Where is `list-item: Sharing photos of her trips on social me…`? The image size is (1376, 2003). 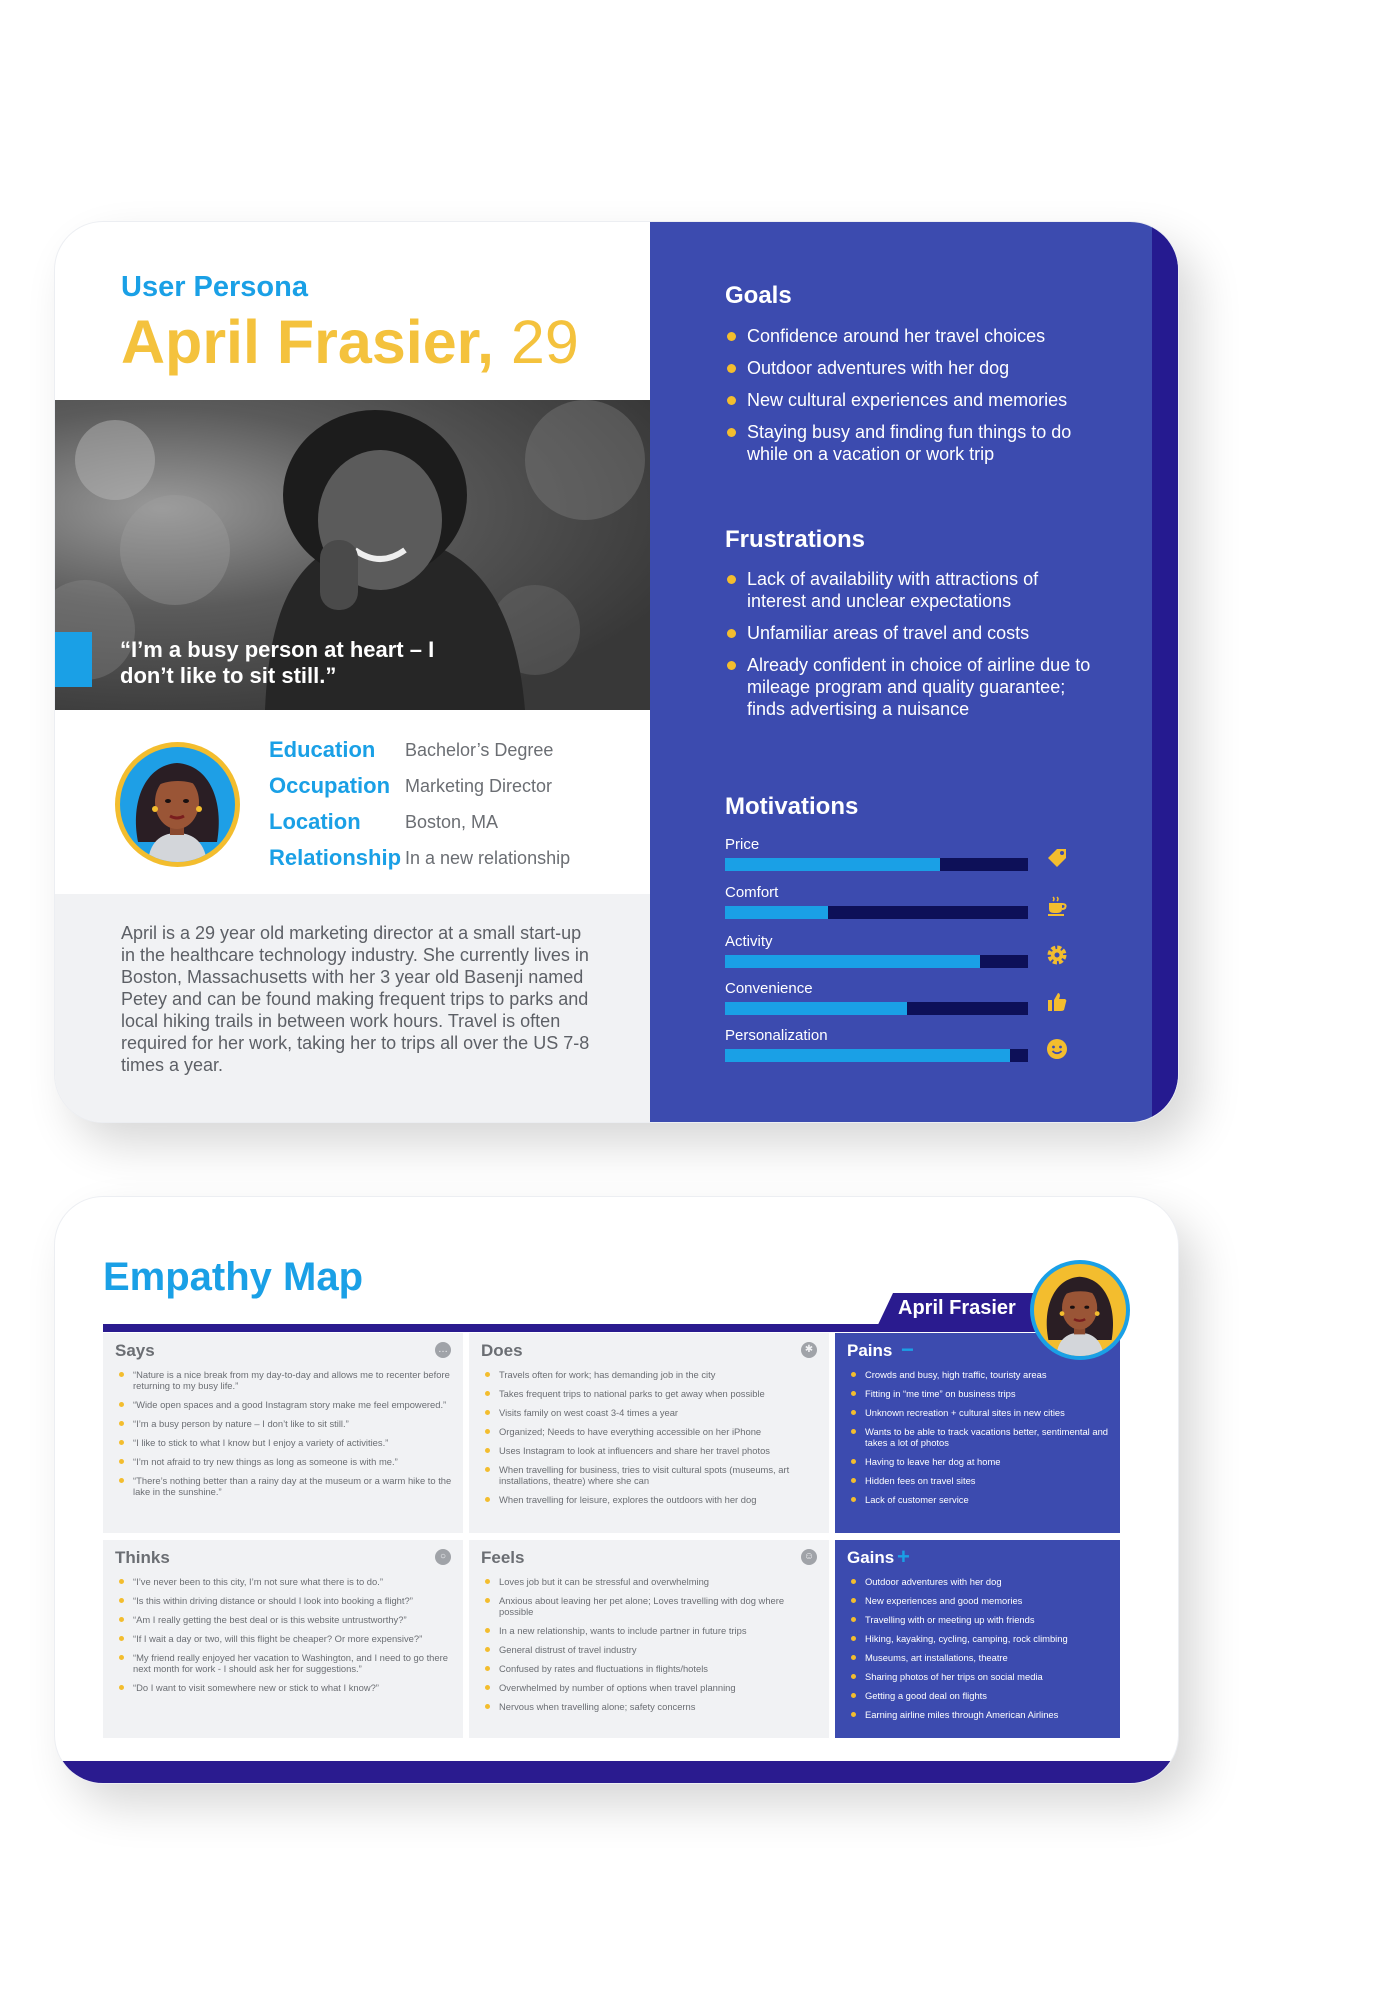
list-item: Sharing photos of her trips on social me… is located at coordinates (980, 1676).